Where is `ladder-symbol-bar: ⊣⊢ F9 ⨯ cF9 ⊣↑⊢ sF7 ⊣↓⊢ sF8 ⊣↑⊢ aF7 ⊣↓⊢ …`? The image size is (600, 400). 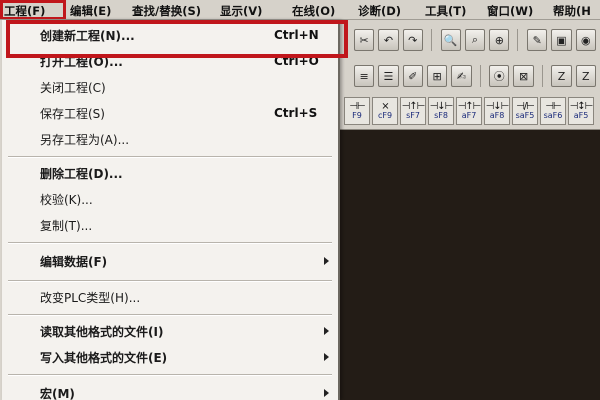
ladder-symbol-bar: ⊣⊢ F9 ⨯ cF9 ⊣↑⊢ sF7 ⊣↓⊢ sF8 ⊣↑⊢ aF7 ⊣↓⊢ … is located at coordinates (470, 111).